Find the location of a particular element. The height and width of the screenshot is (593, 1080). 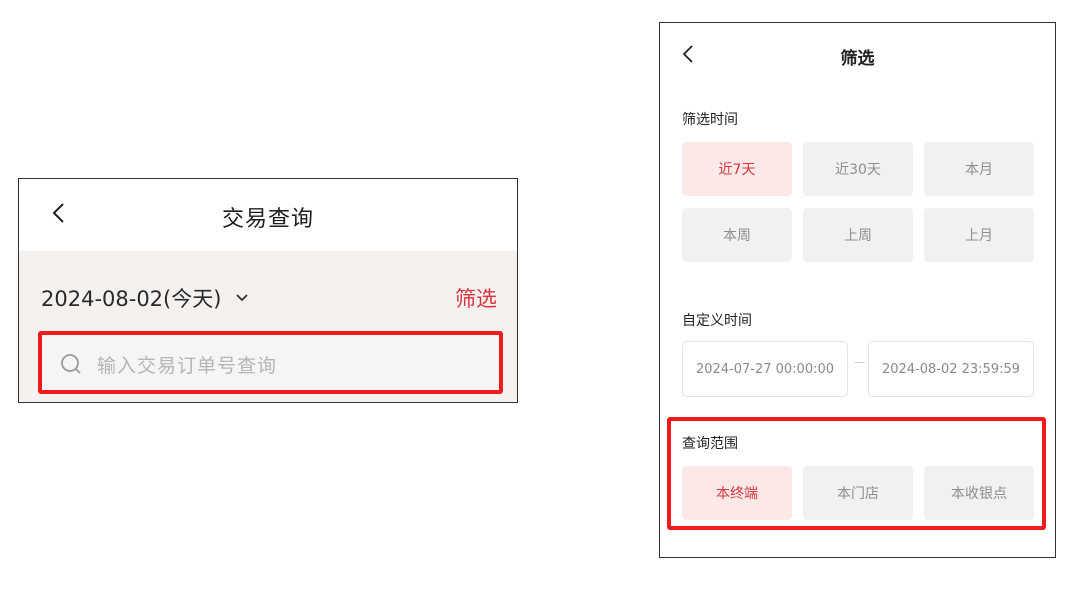

page-title: 筛选 is located at coordinates (857, 59).